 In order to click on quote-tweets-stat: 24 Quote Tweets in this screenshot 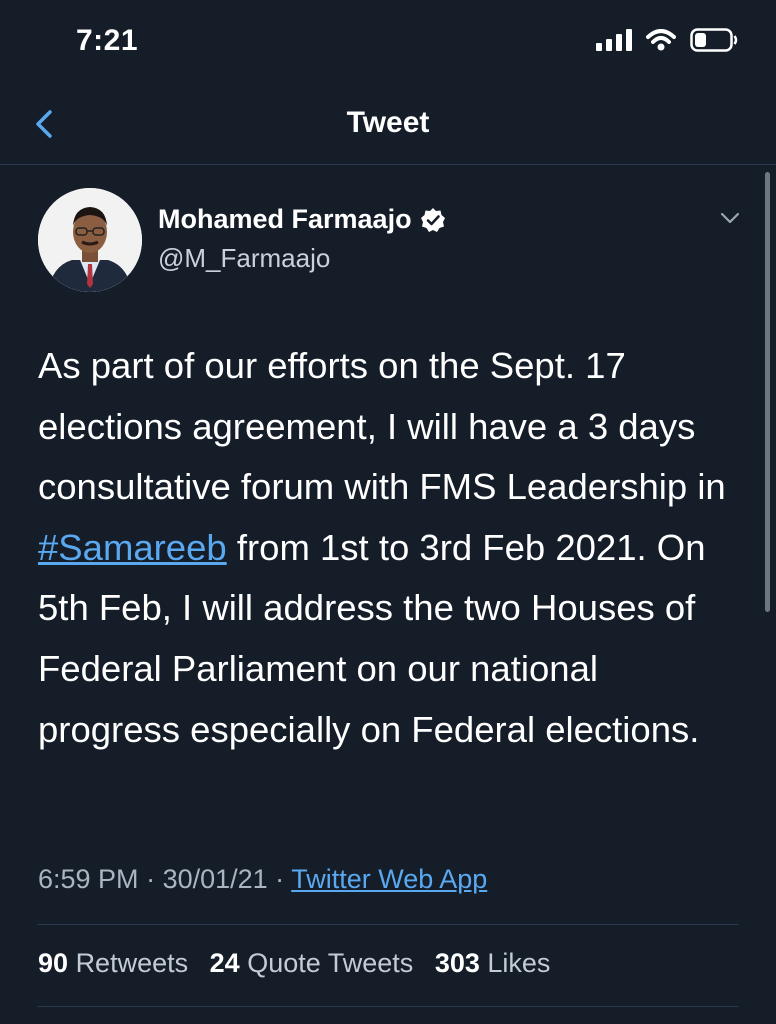, I will do `click(312, 963)`.